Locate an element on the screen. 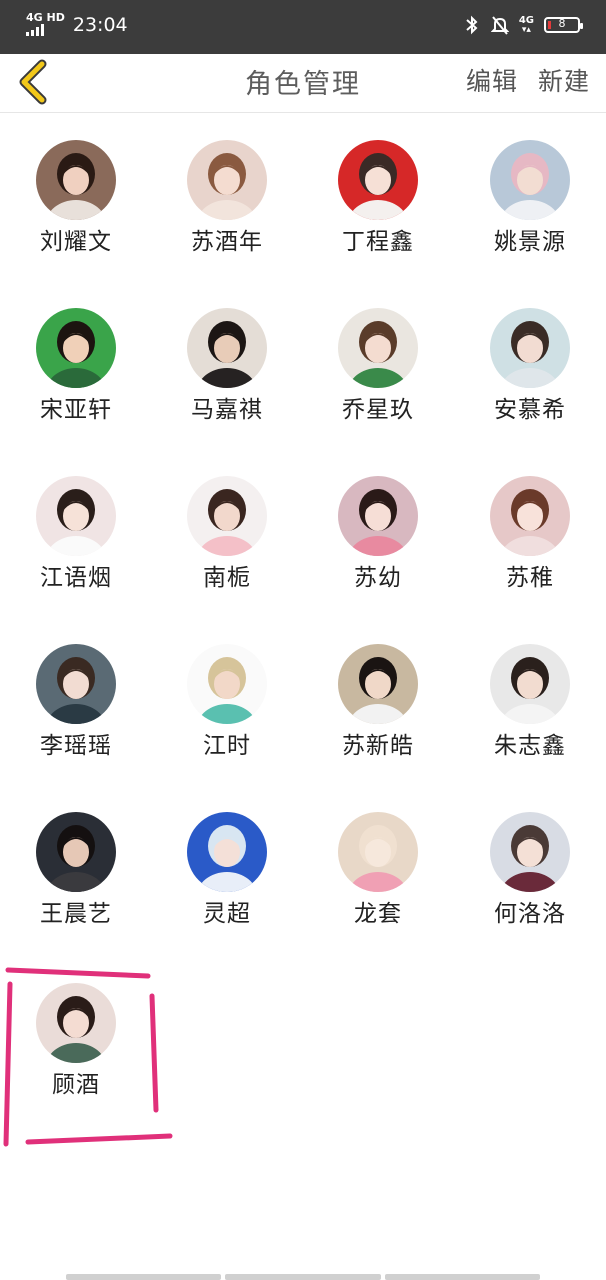 This screenshot has width=606, height=1280. role-item: 安慕希 is located at coordinates (530, 366).